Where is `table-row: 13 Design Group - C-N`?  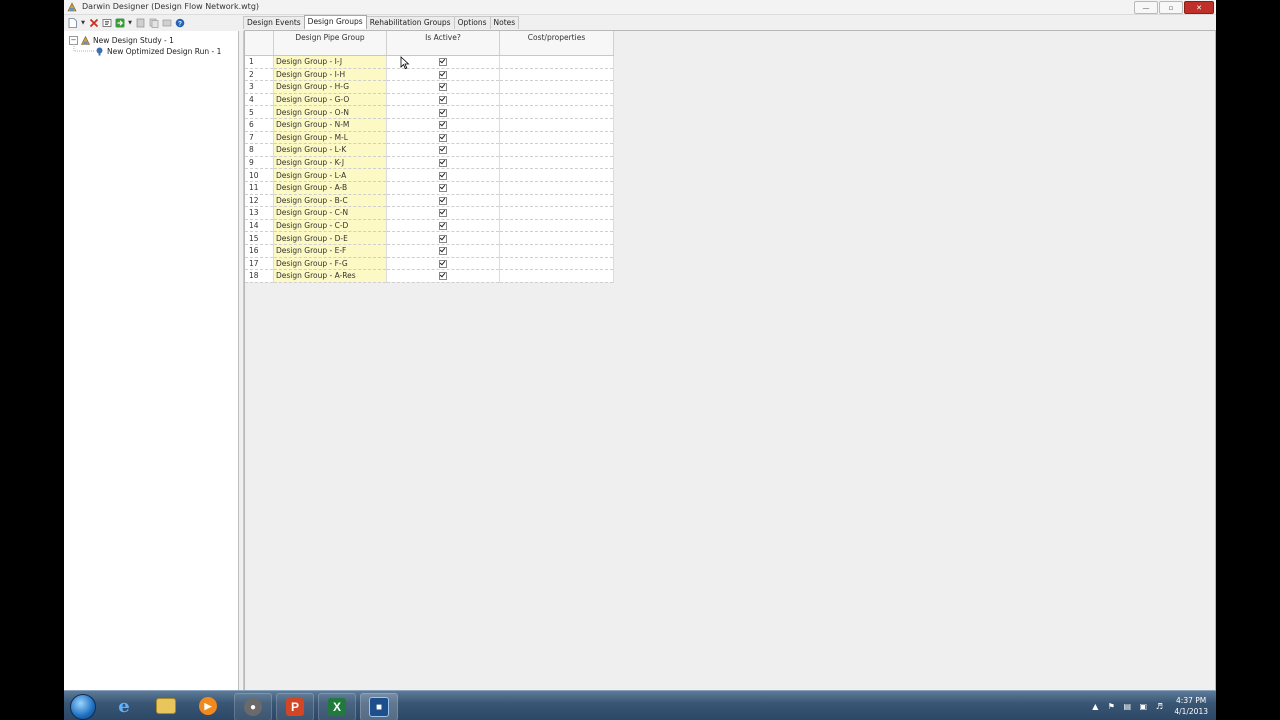
table-row: 13 Design Group - C-N is located at coordinates (429, 213).